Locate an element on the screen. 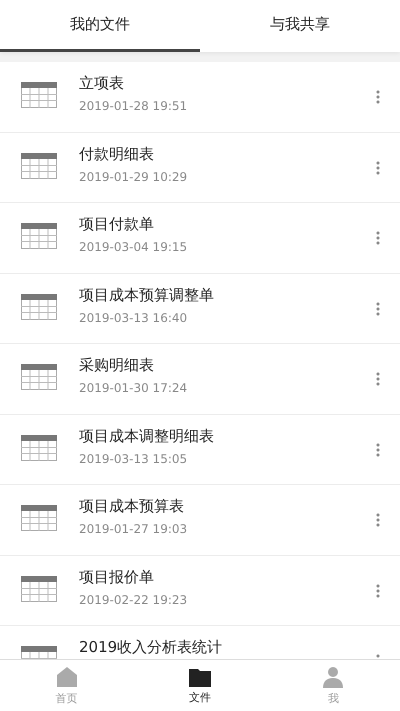 The image size is (400, 711). file-row: 2019收入分析表统计 is located at coordinates (200, 642).